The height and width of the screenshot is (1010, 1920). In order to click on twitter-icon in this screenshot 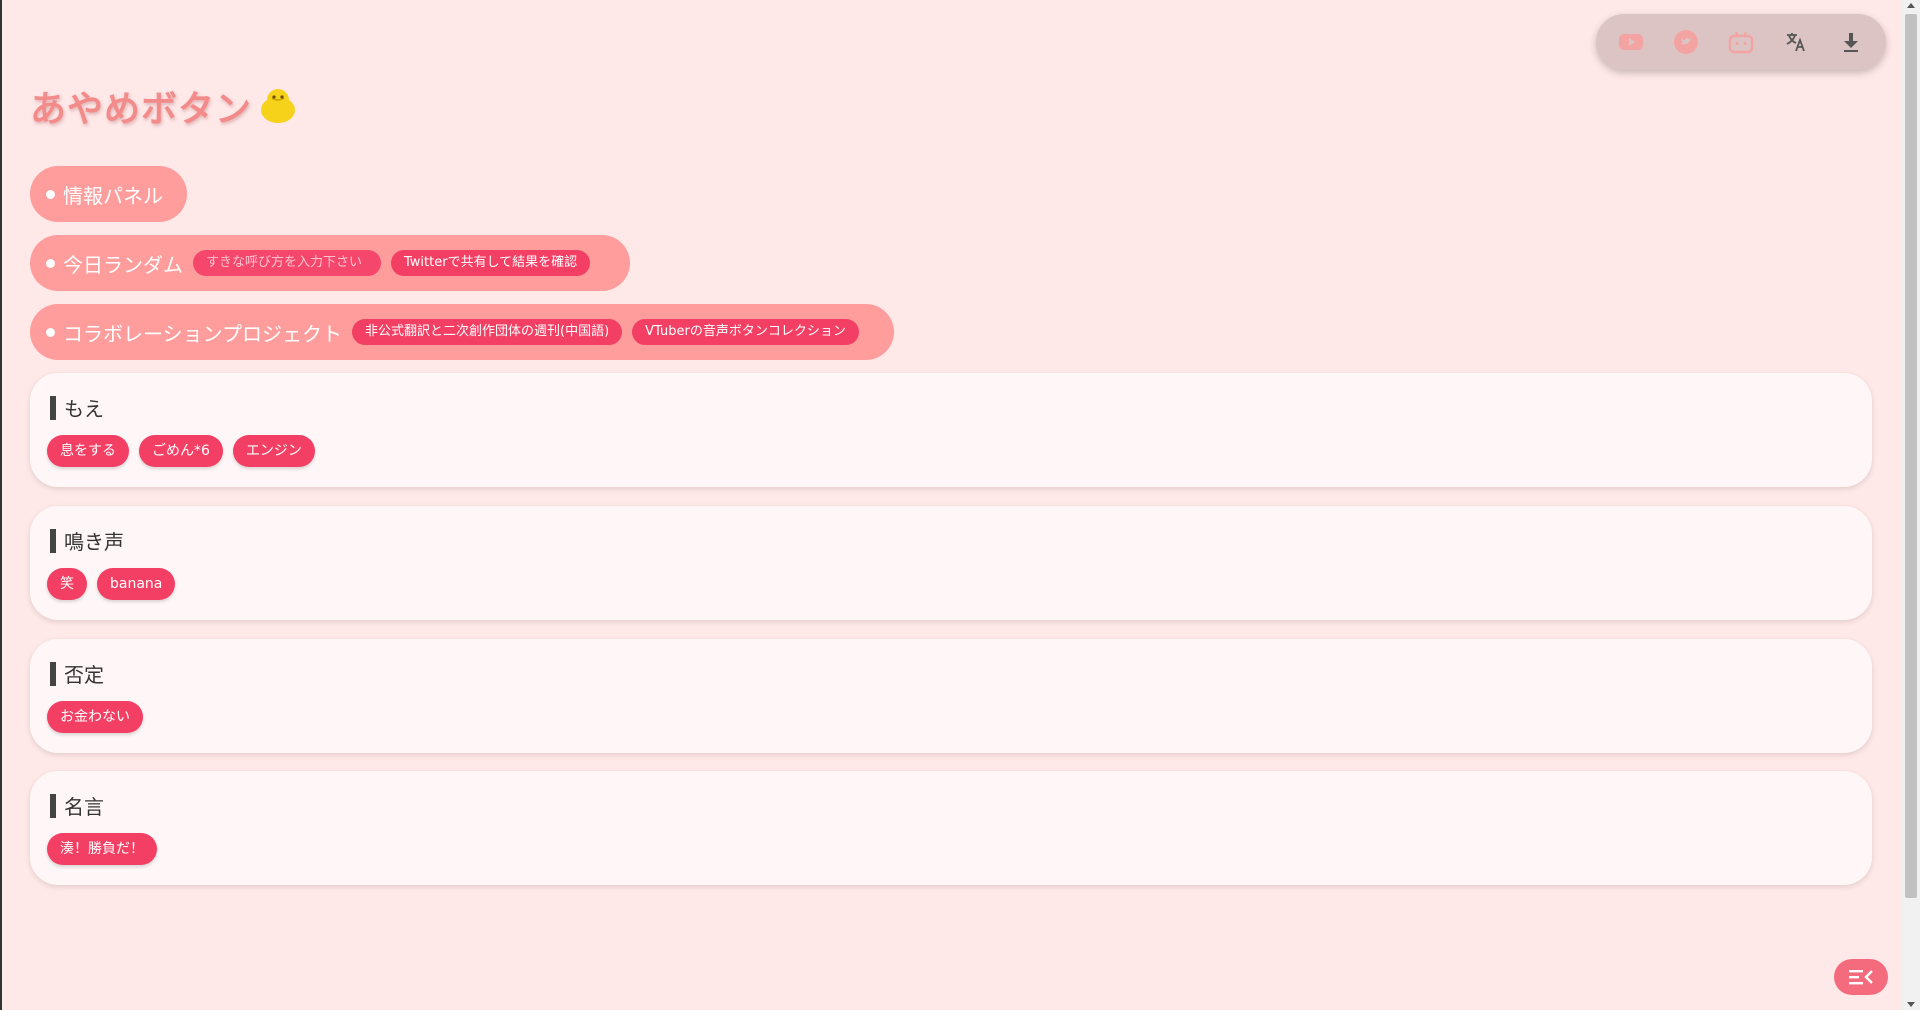, I will do `click(1686, 42)`.